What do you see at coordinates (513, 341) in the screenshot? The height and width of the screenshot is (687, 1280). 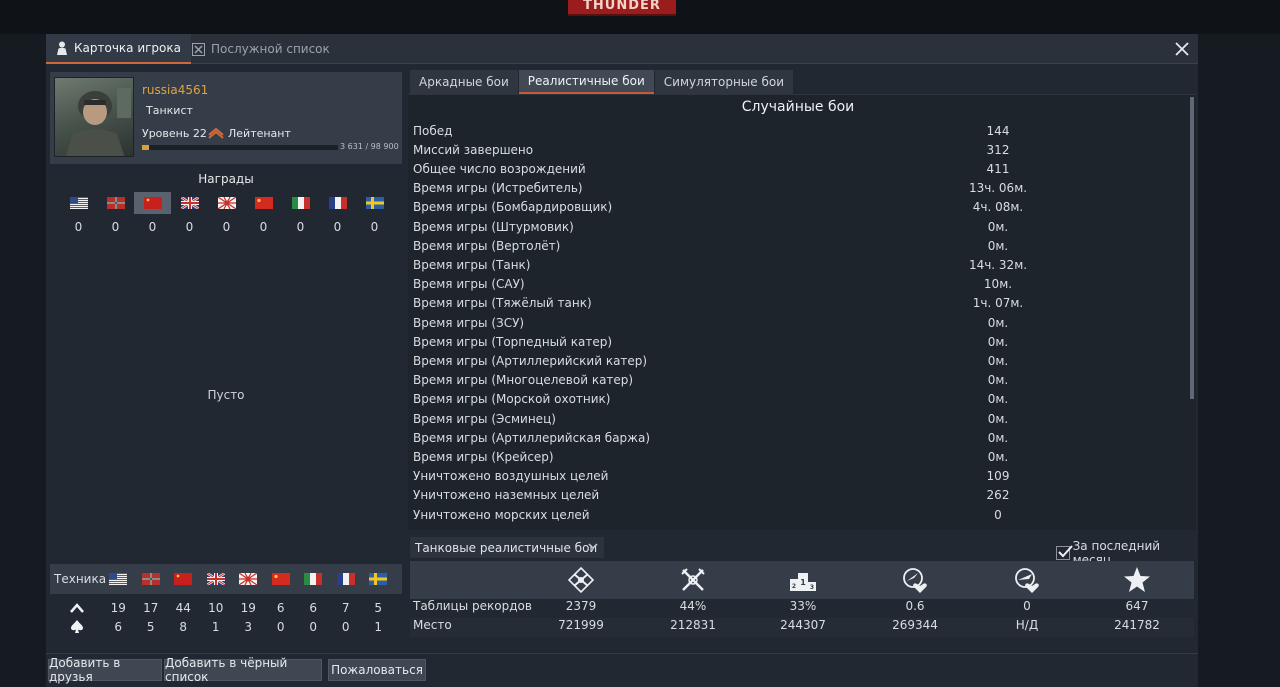 I see `stat-label: Время игры (Торпедный катер)` at bounding box center [513, 341].